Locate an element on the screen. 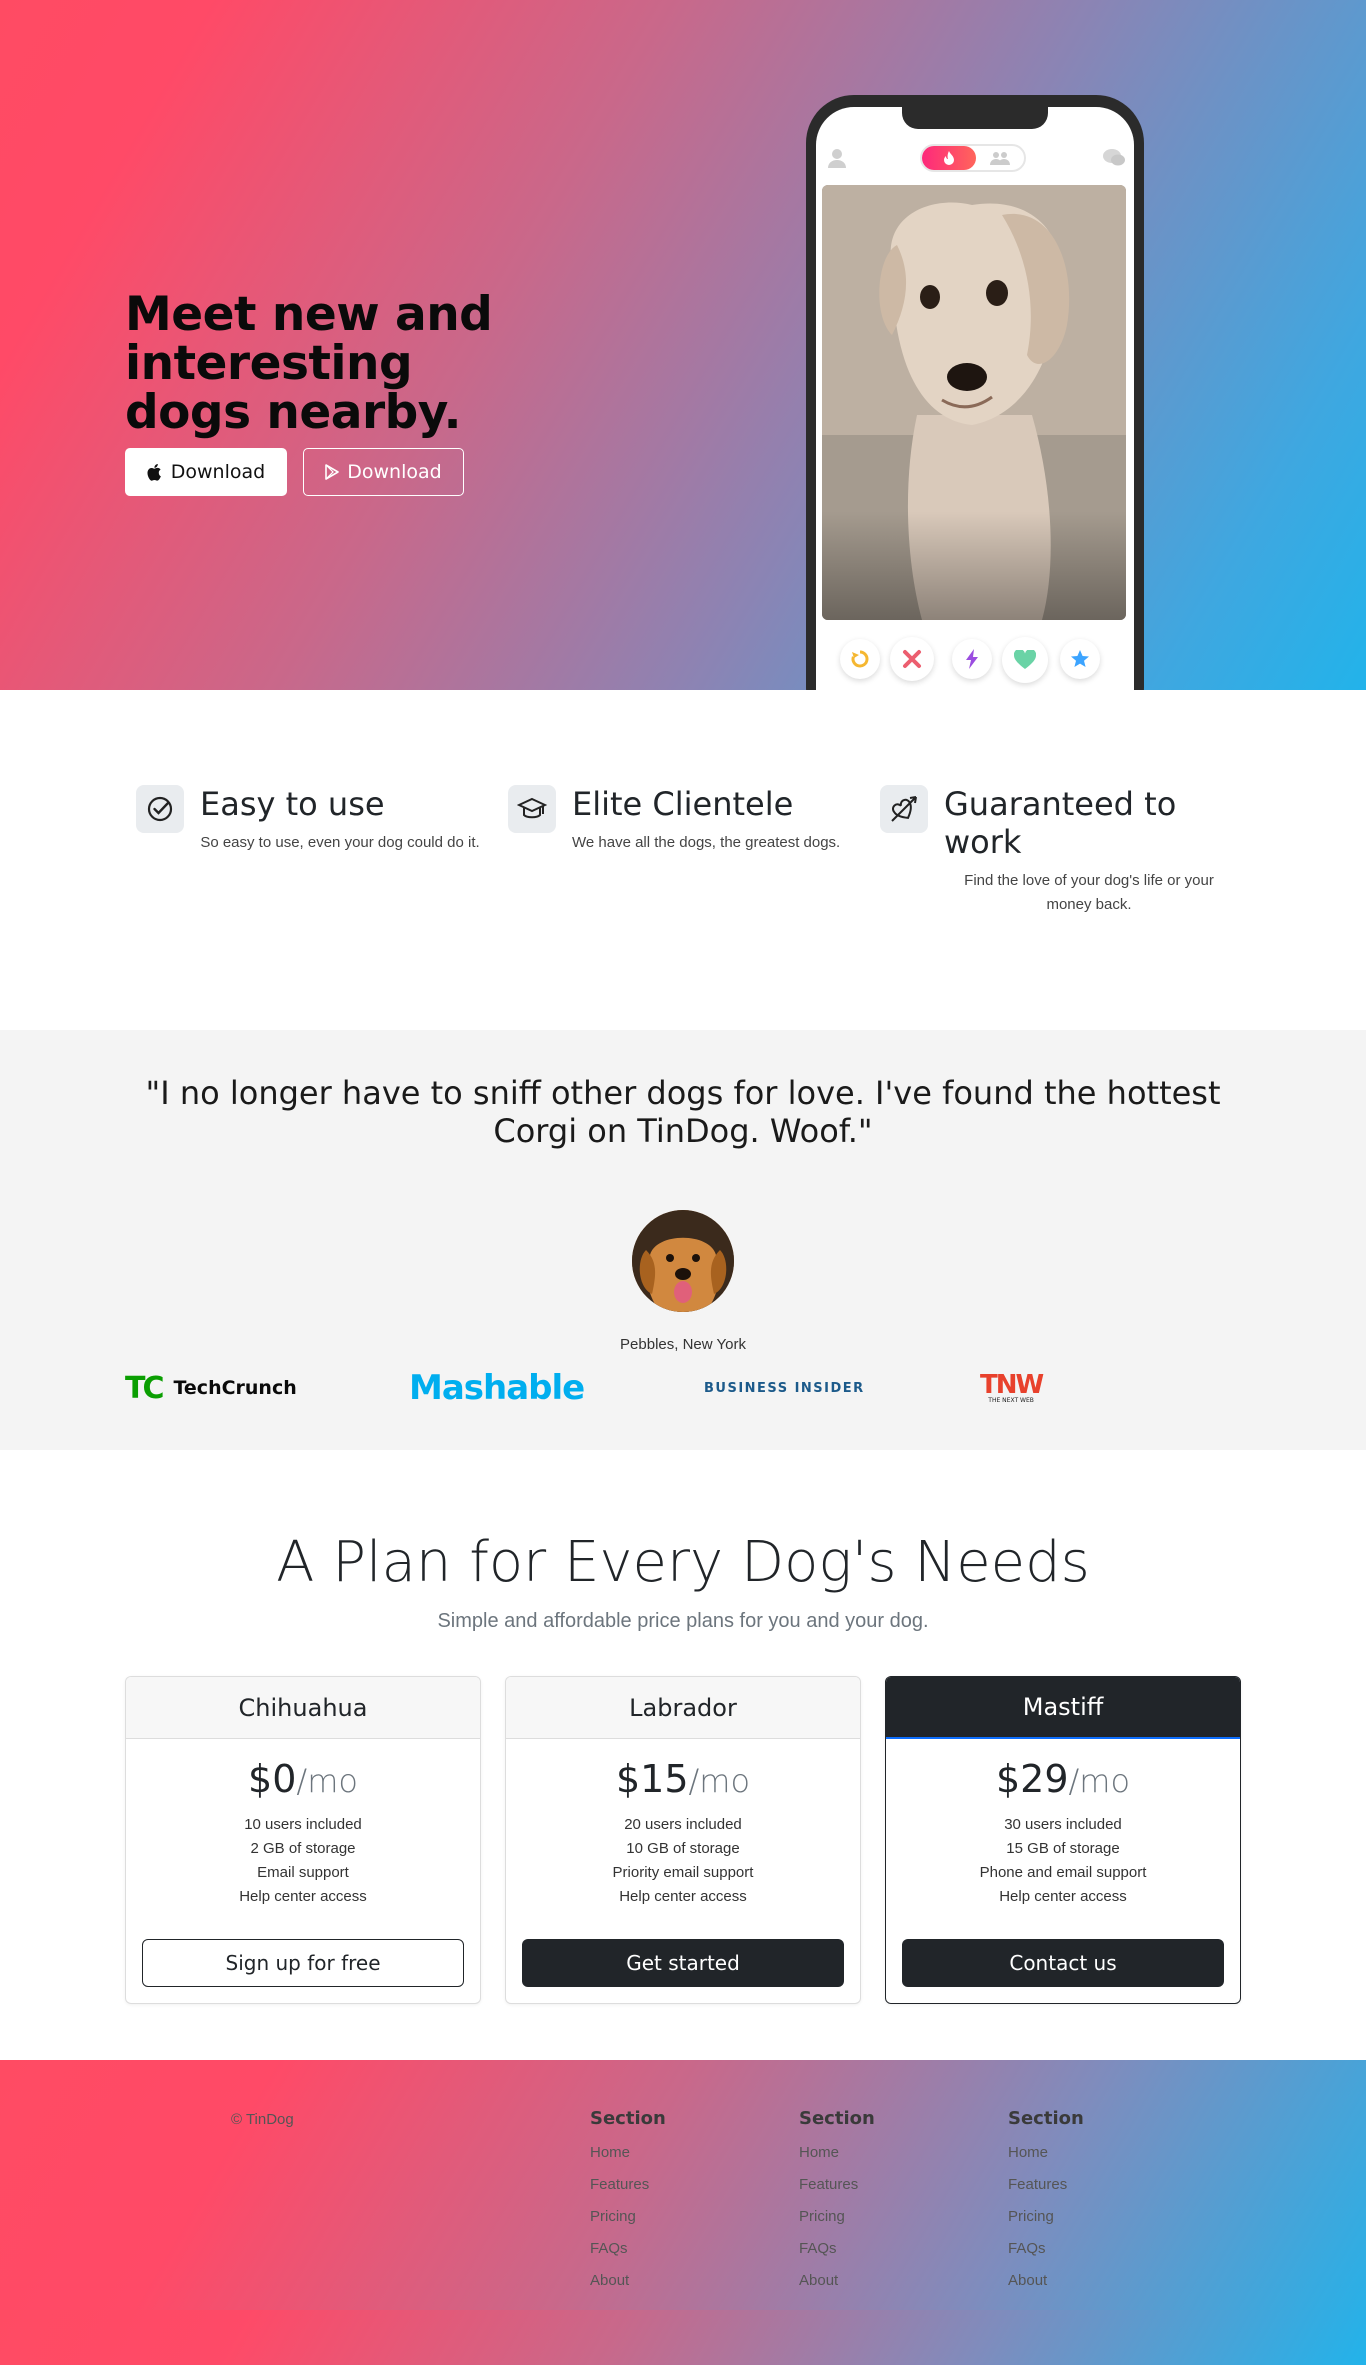 This screenshot has width=1366, height=2365. business-insider-logo-text: BUSINESS INSIDER is located at coordinates (784, 1388).